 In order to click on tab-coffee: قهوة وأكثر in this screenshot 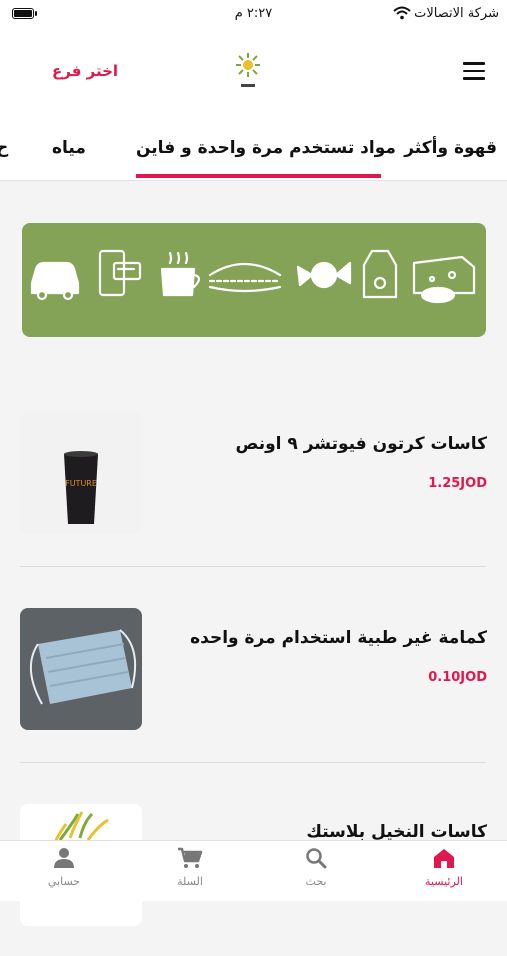, I will do `click(450, 148)`.